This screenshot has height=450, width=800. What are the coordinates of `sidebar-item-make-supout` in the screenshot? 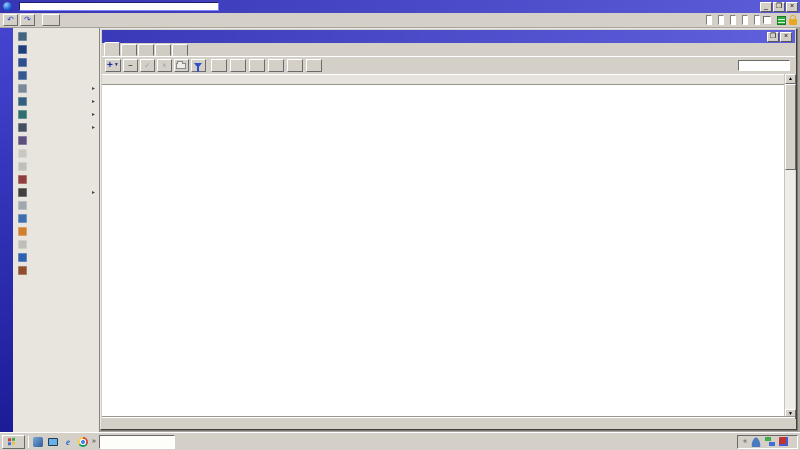 It's located at (56, 244).